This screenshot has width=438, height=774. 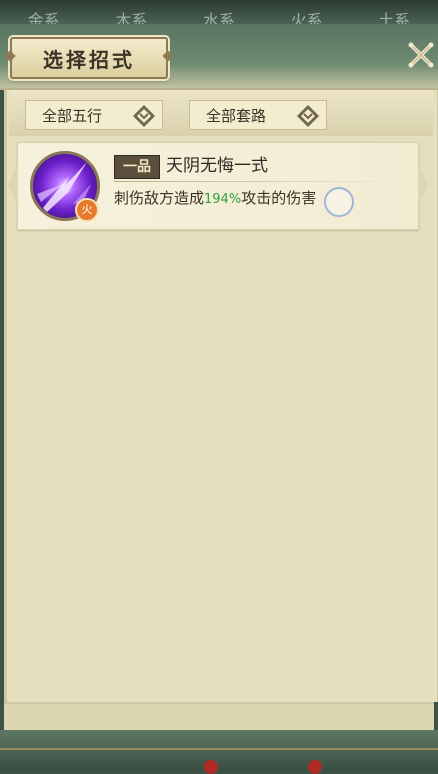 What do you see at coordinates (236, 115) in the screenshot?
I see `routine-filter-label: 全部套路` at bounding box center [236, 115].